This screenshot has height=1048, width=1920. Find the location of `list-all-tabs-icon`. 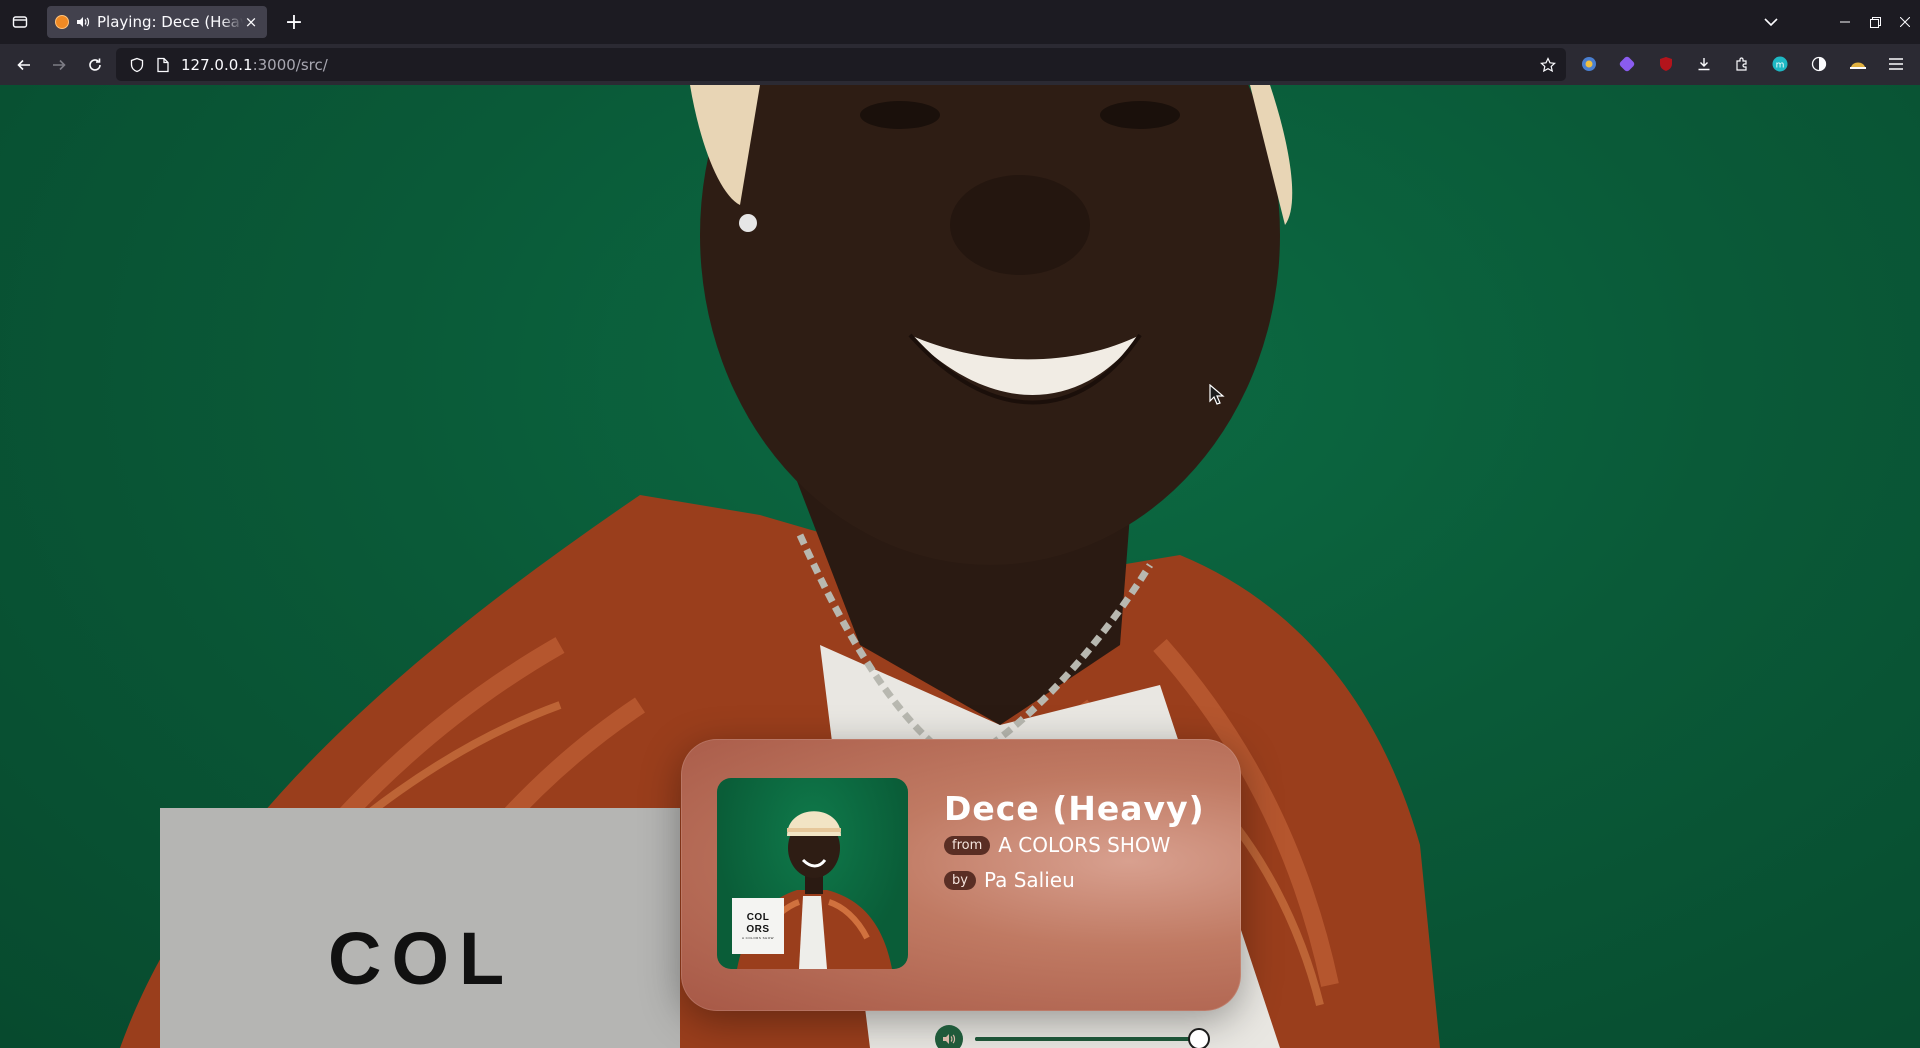

list-all-tabs-icon is located at coordinates (1771, 22).